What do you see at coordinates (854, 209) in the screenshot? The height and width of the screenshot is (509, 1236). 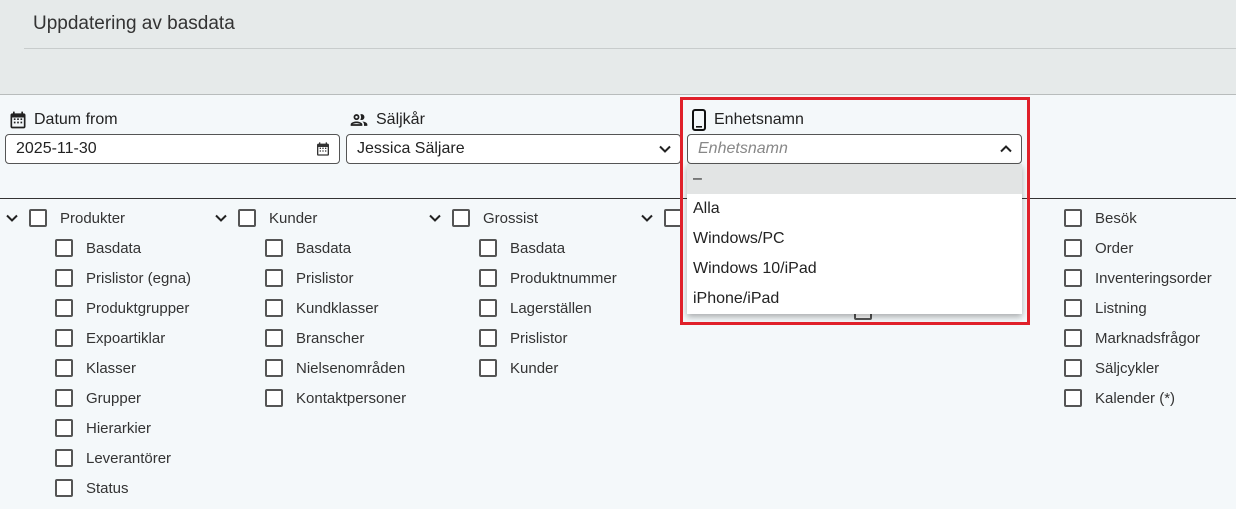 I see `dropdown-option-alla: Alla` at bounding box center [854, 209].